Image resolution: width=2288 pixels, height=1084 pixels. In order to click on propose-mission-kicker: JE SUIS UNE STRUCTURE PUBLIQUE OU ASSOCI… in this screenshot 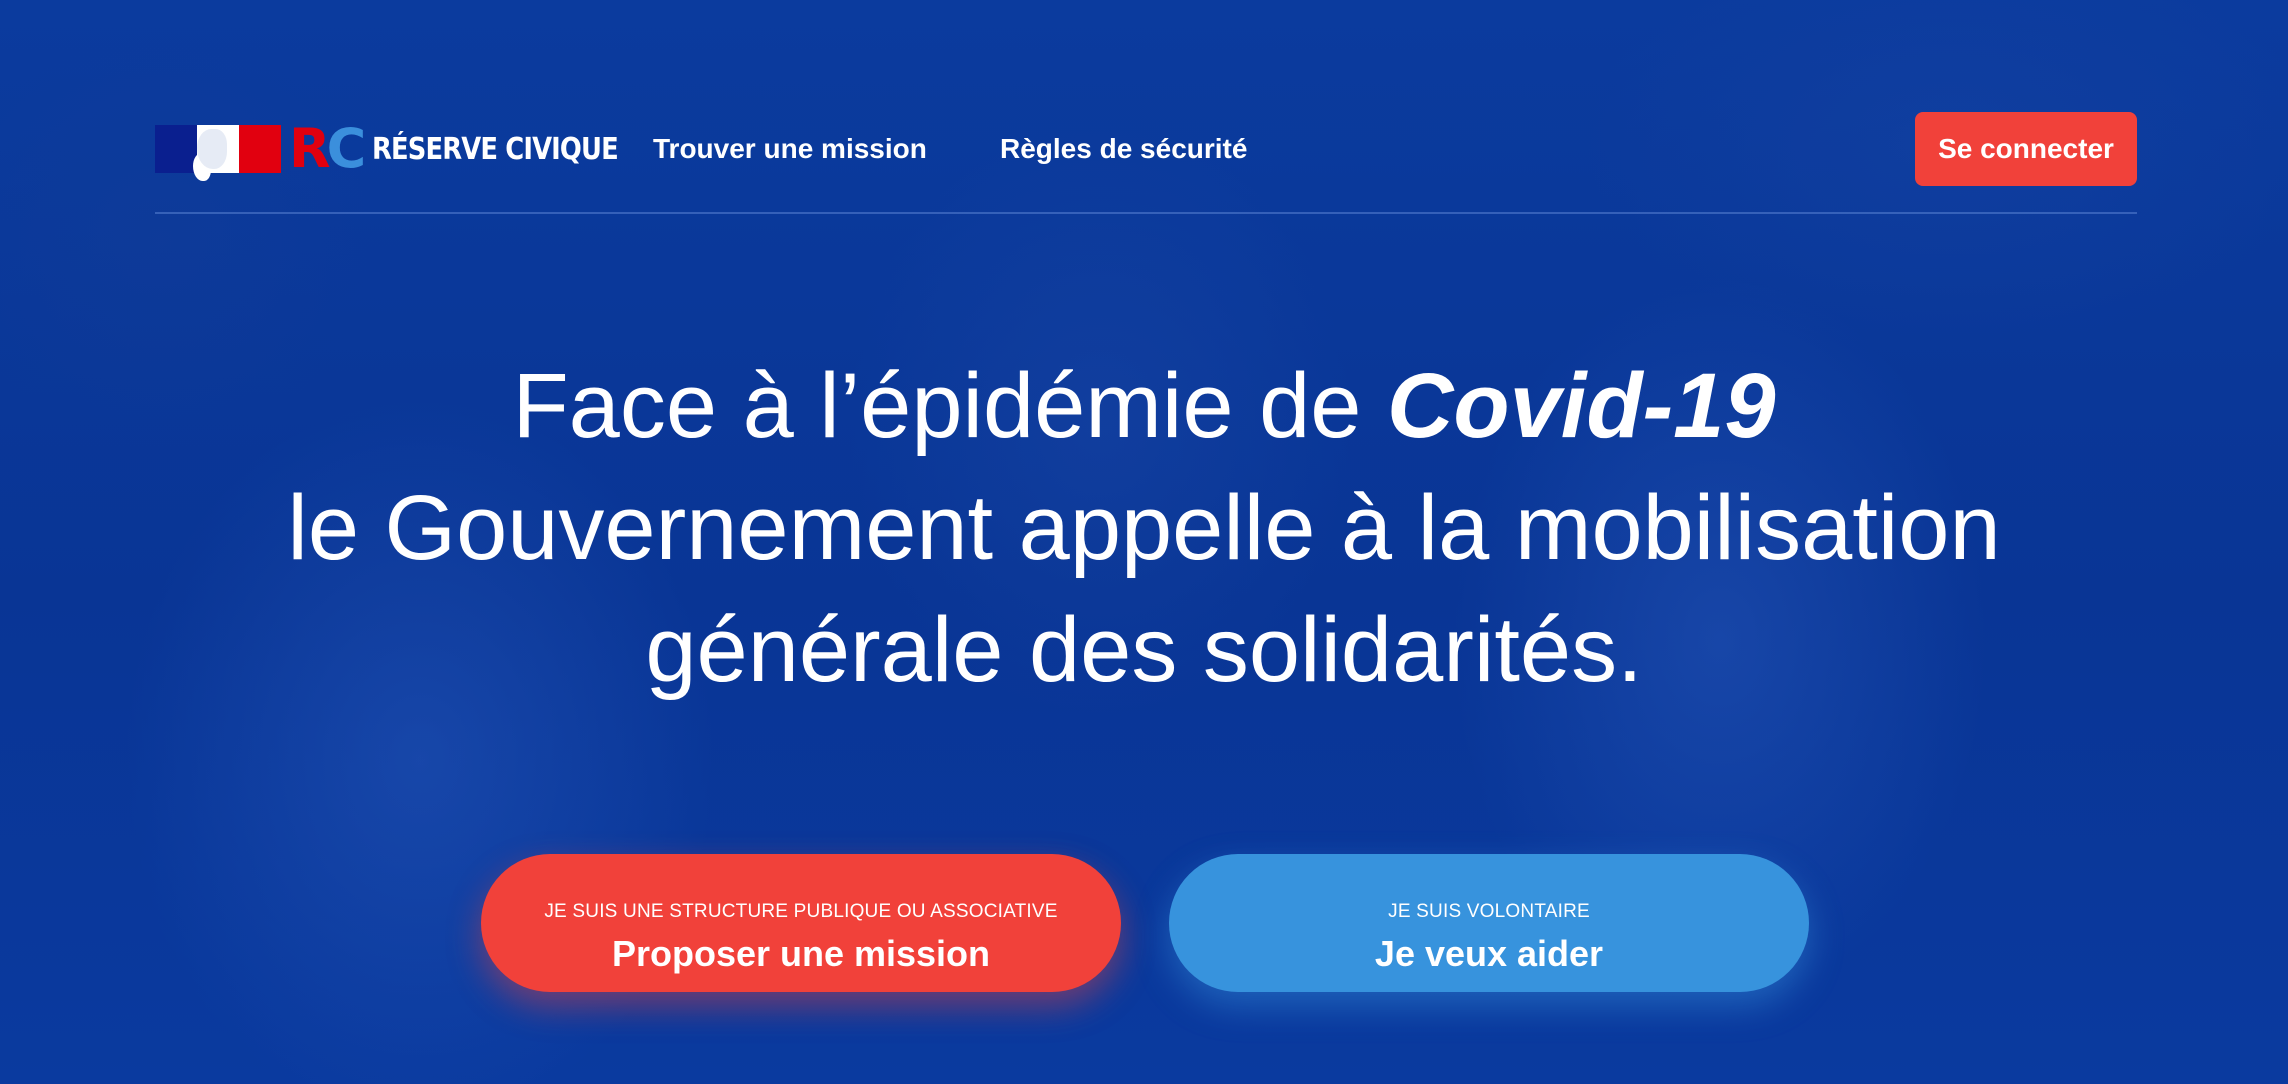, I will do `click(801, 911)`.